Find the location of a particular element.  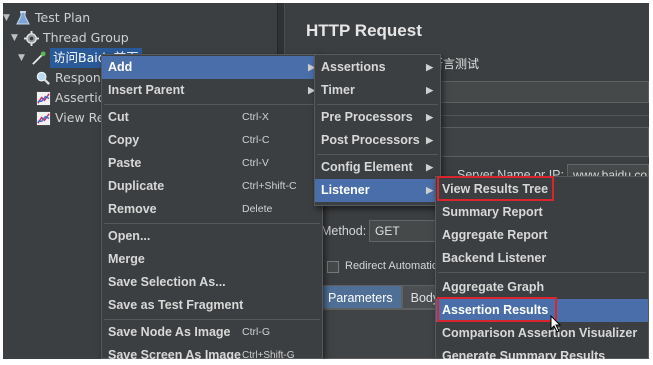

redirect-label: Redirect Automatic is located at coordinates (391, 266).